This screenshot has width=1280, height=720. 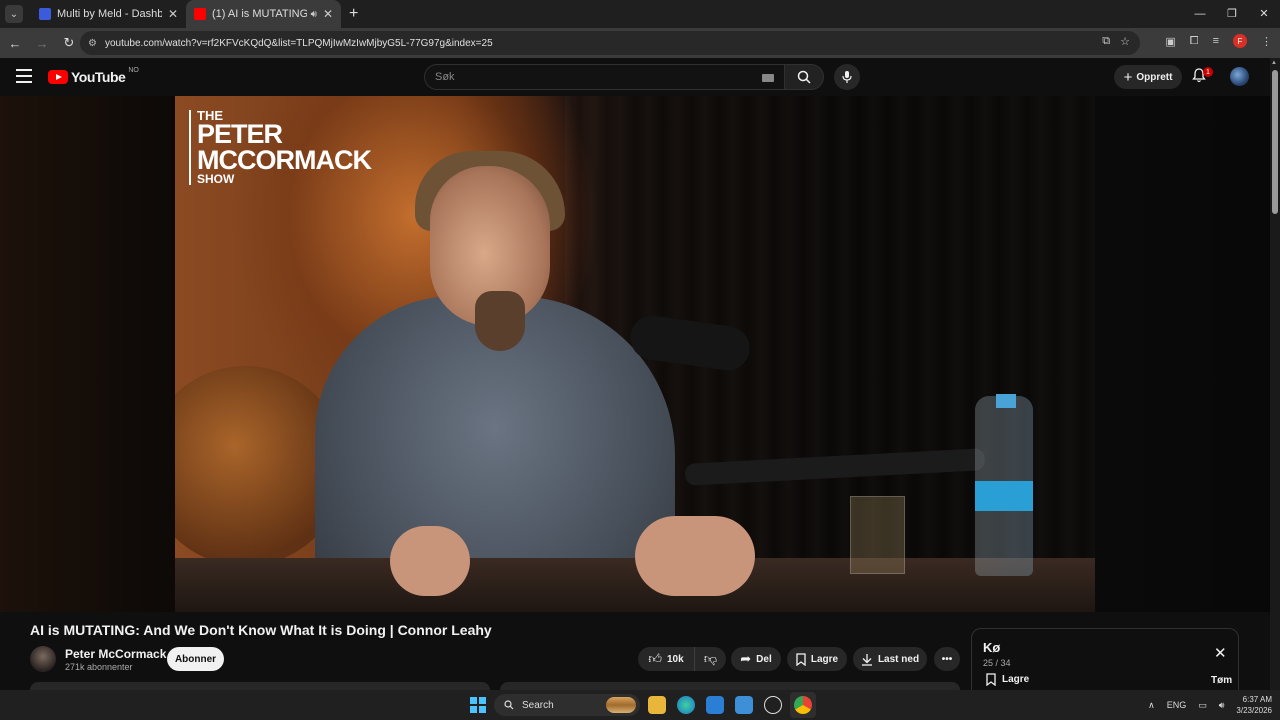 I want to click on keyboard-icon, so click(x=768, y=78).